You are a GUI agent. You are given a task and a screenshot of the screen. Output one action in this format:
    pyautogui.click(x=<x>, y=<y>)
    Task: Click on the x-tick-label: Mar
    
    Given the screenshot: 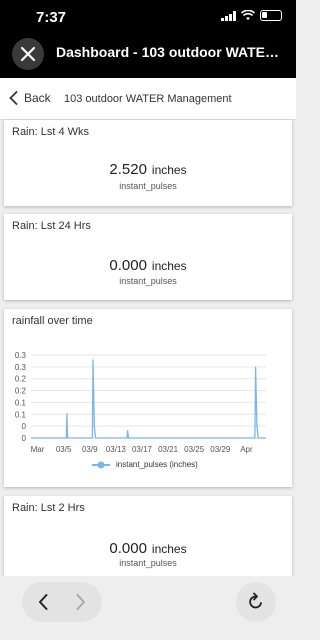 What is the action you would take?
    pyautogui.click(x=38, y=449)
    